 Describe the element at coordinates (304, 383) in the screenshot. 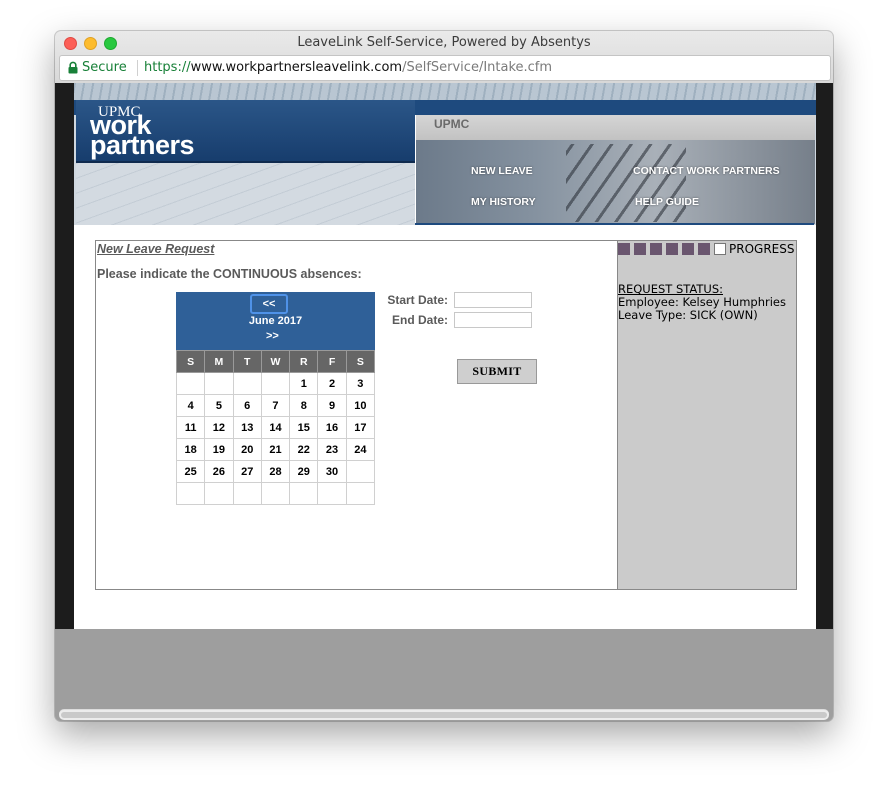

I see `calendar-day: 1` at that location.